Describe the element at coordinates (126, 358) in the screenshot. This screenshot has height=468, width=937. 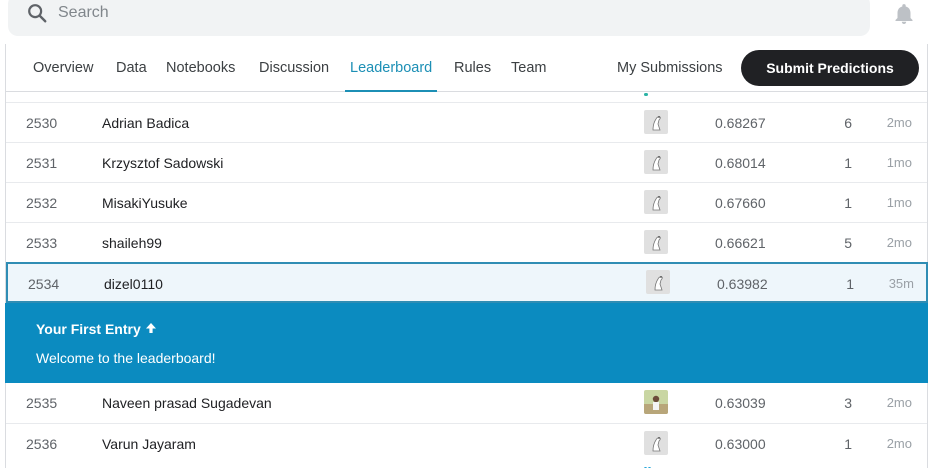
I see `banner-subtitle: Welcome to the leaderboard!` at that location.